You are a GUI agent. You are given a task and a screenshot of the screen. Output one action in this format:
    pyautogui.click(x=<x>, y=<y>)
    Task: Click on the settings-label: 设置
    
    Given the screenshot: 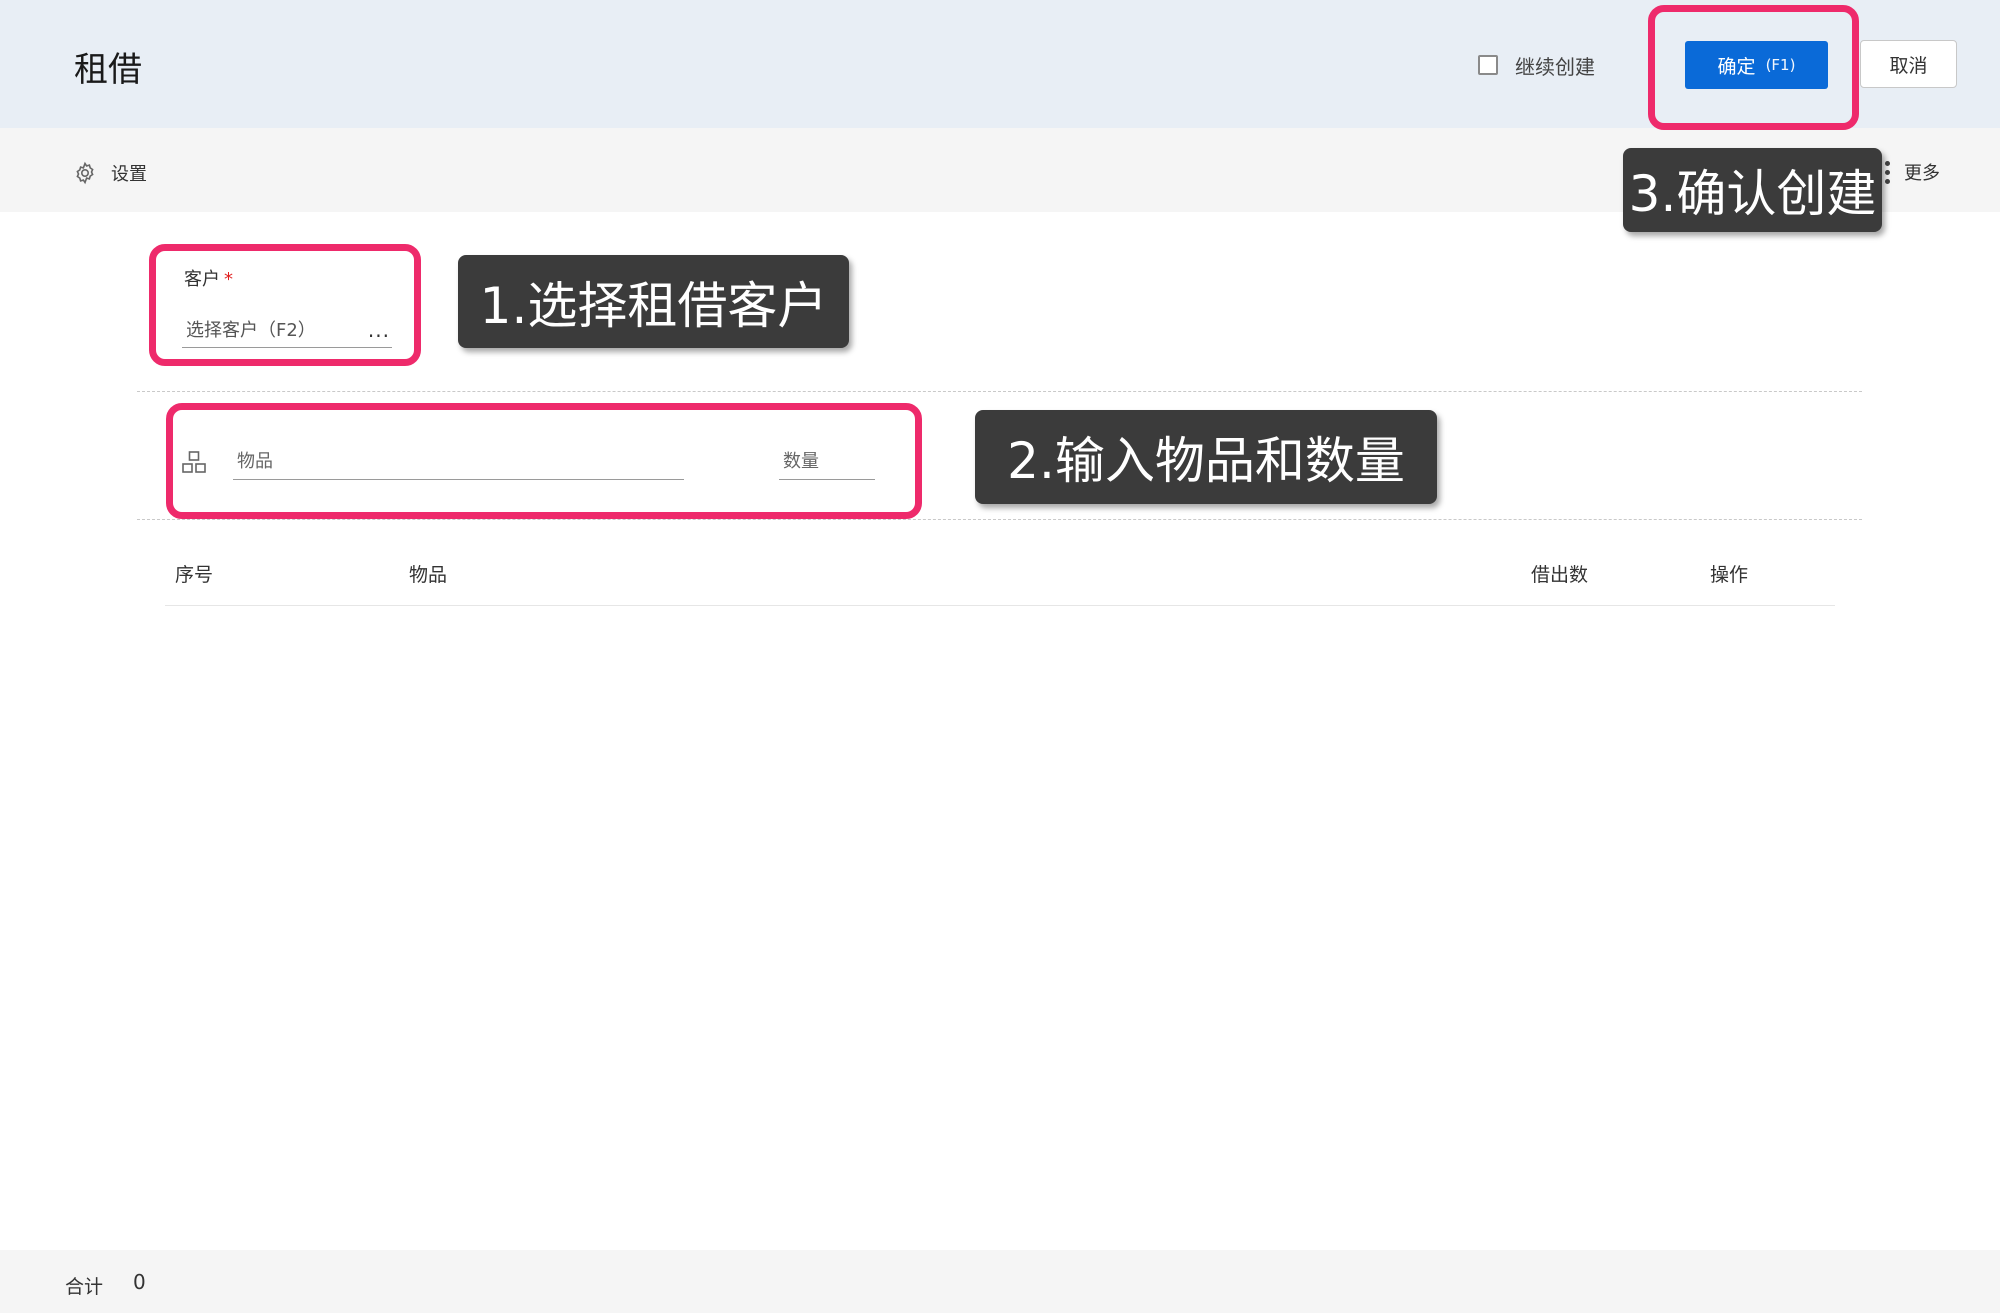 What is the action you would take?
    pyautogui.click(x=129, y=174)
    